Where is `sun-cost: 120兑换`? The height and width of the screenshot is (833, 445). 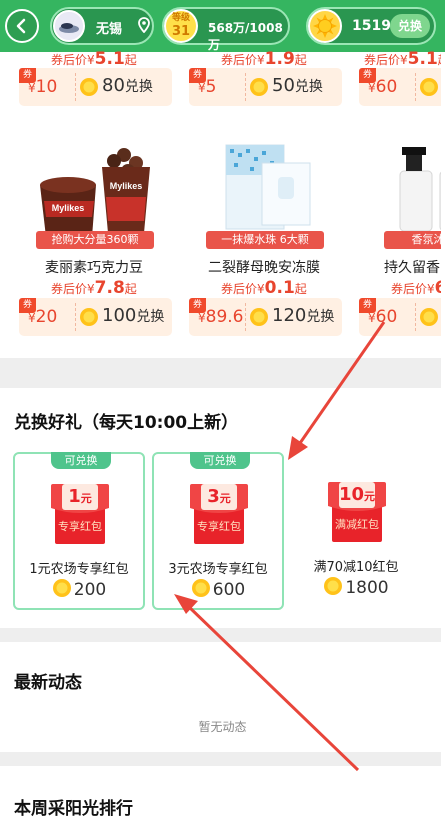 sun-cost: 120兑换 is located at coordinates (303, 315).